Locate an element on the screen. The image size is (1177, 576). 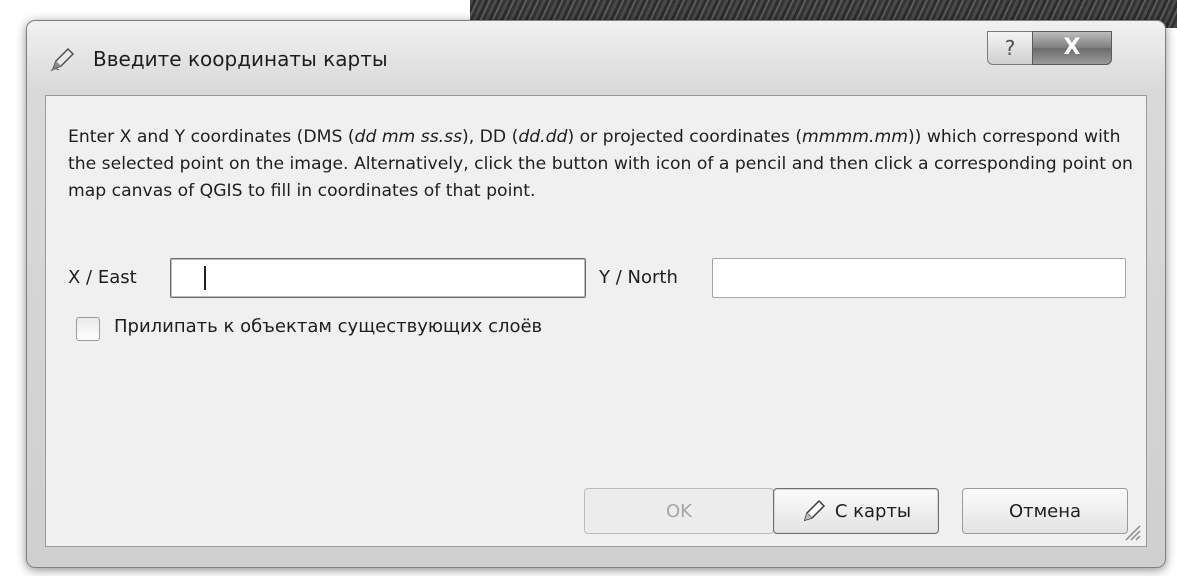
help-icon: ? is located at coordinates (1010, 48).